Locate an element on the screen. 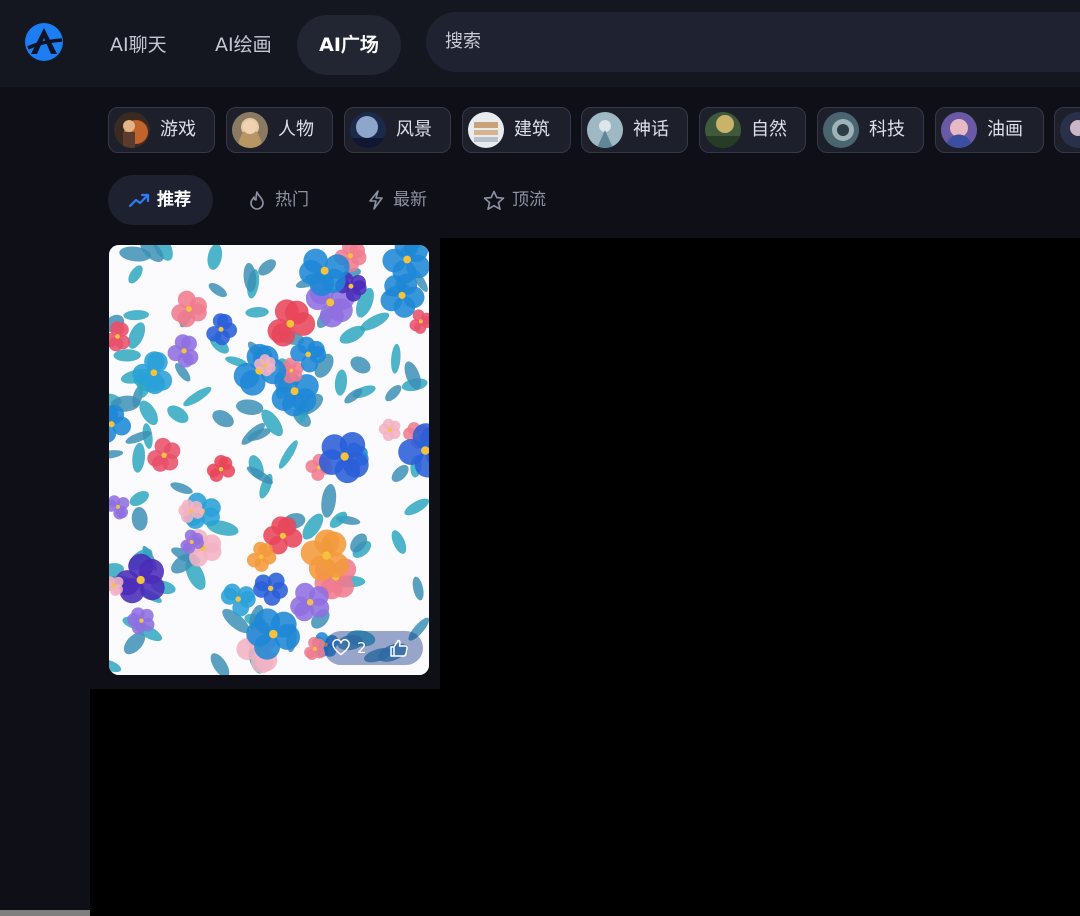  sort-tab-label: 热门 is located at coordinates (292, 200).